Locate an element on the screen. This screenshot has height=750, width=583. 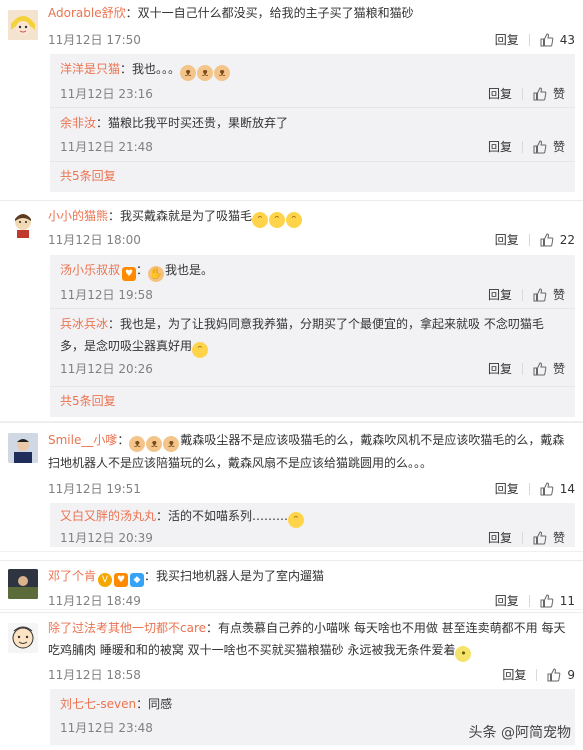
reply-text: 我也是。 is located at coordinates (189, 270).